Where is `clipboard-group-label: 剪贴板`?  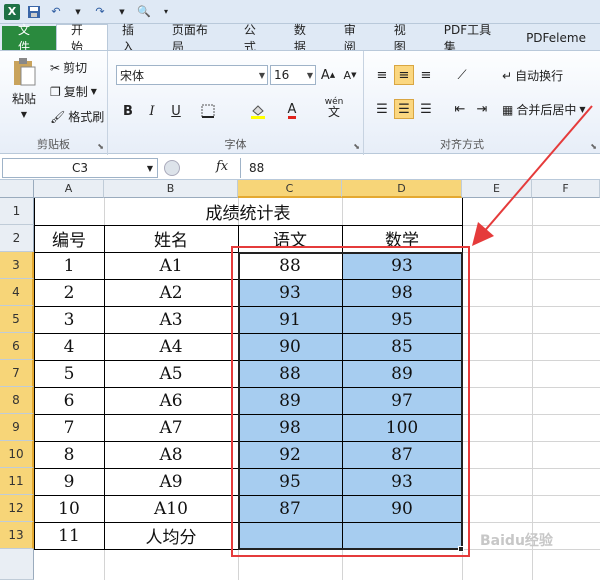 clipboard-group-label: 剪贴板 is located at coordinates (53, 144).